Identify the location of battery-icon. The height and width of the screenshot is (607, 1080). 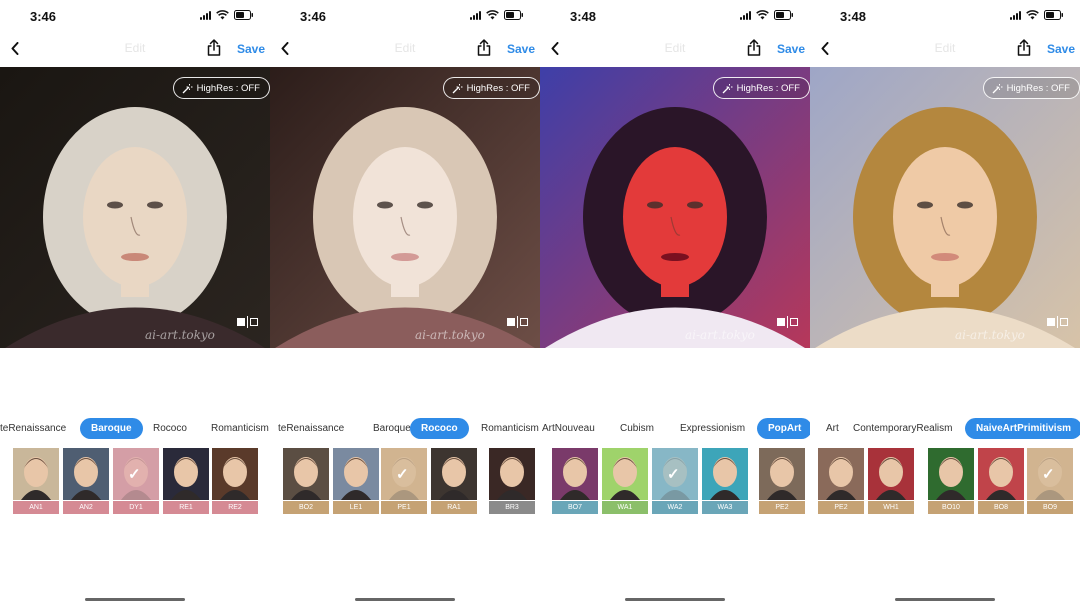
(1054, 15).